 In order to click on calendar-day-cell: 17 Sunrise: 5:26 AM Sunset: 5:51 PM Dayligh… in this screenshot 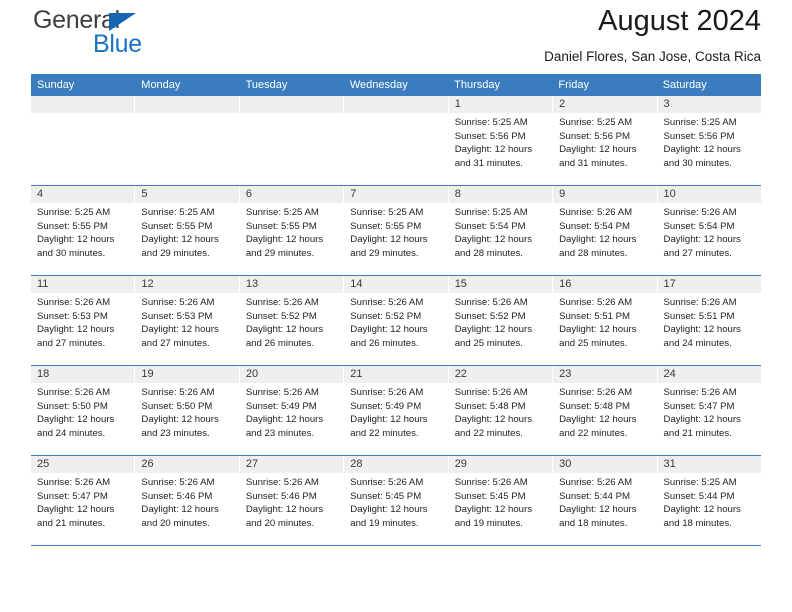, I will do `click(709, 320)`.